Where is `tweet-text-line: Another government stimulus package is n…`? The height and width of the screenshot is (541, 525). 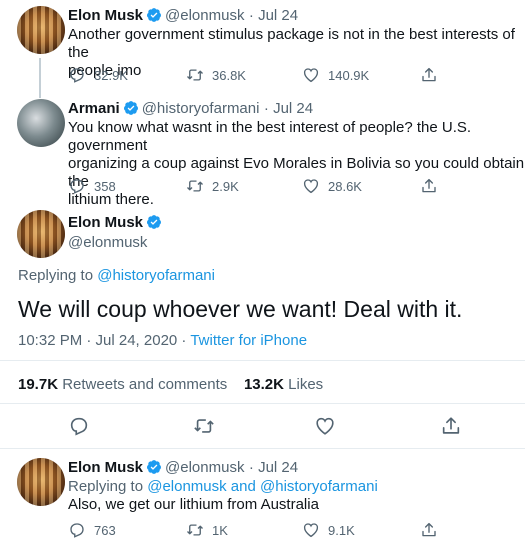
tweet-text-line: Another government stimulus package is n… is located at coordinates (291, 43).